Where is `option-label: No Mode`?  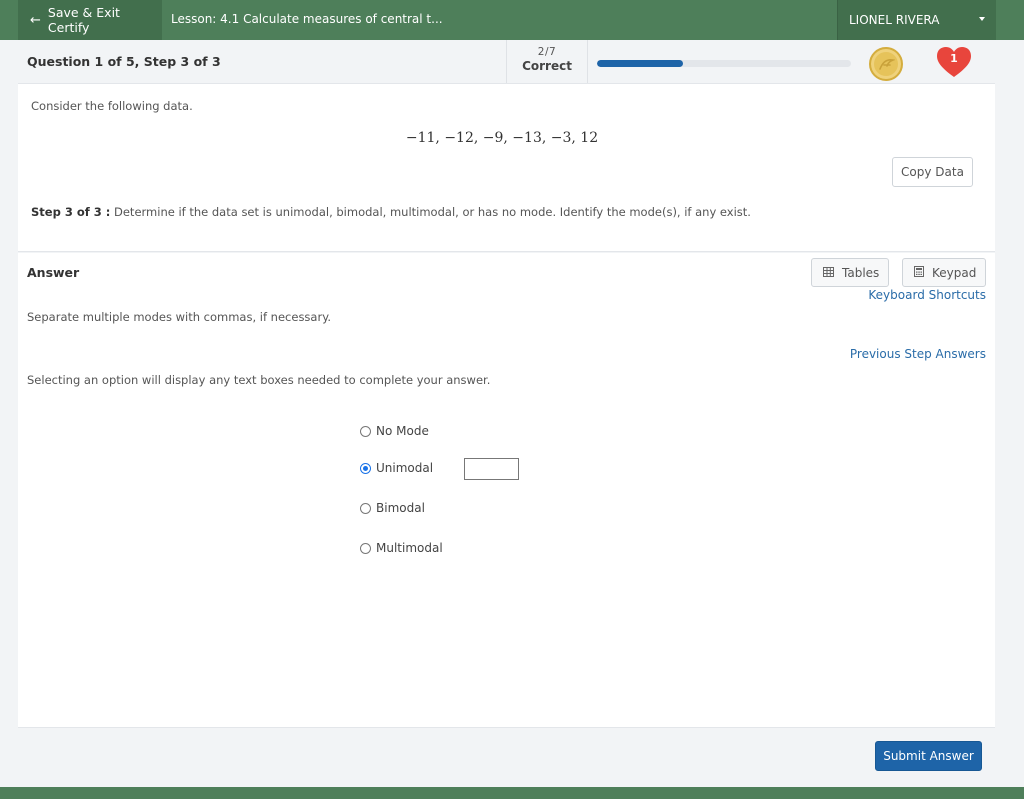 option-label: No Mode is located at coordinates (402, 431).